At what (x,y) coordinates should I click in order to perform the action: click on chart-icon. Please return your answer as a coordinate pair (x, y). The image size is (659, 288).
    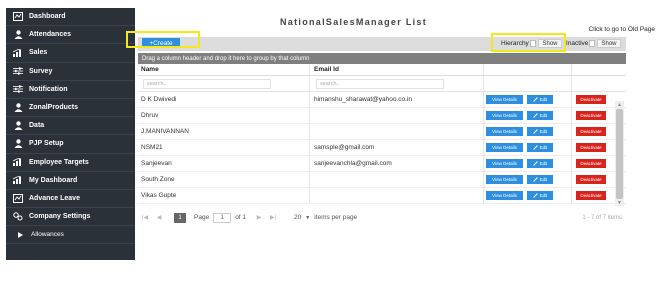
    Looking at the image, I should click on (18, 180).